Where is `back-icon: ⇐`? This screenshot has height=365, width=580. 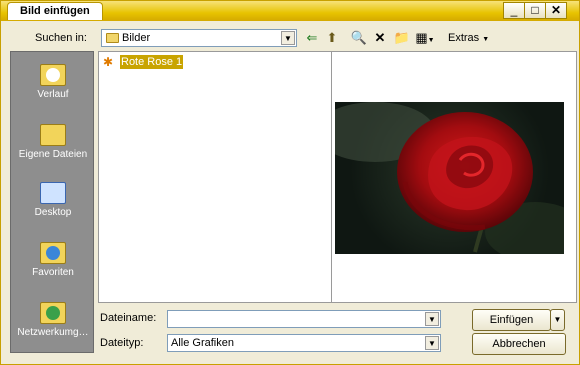
back-icon: ⇐ is located at coordinates (312, 38).